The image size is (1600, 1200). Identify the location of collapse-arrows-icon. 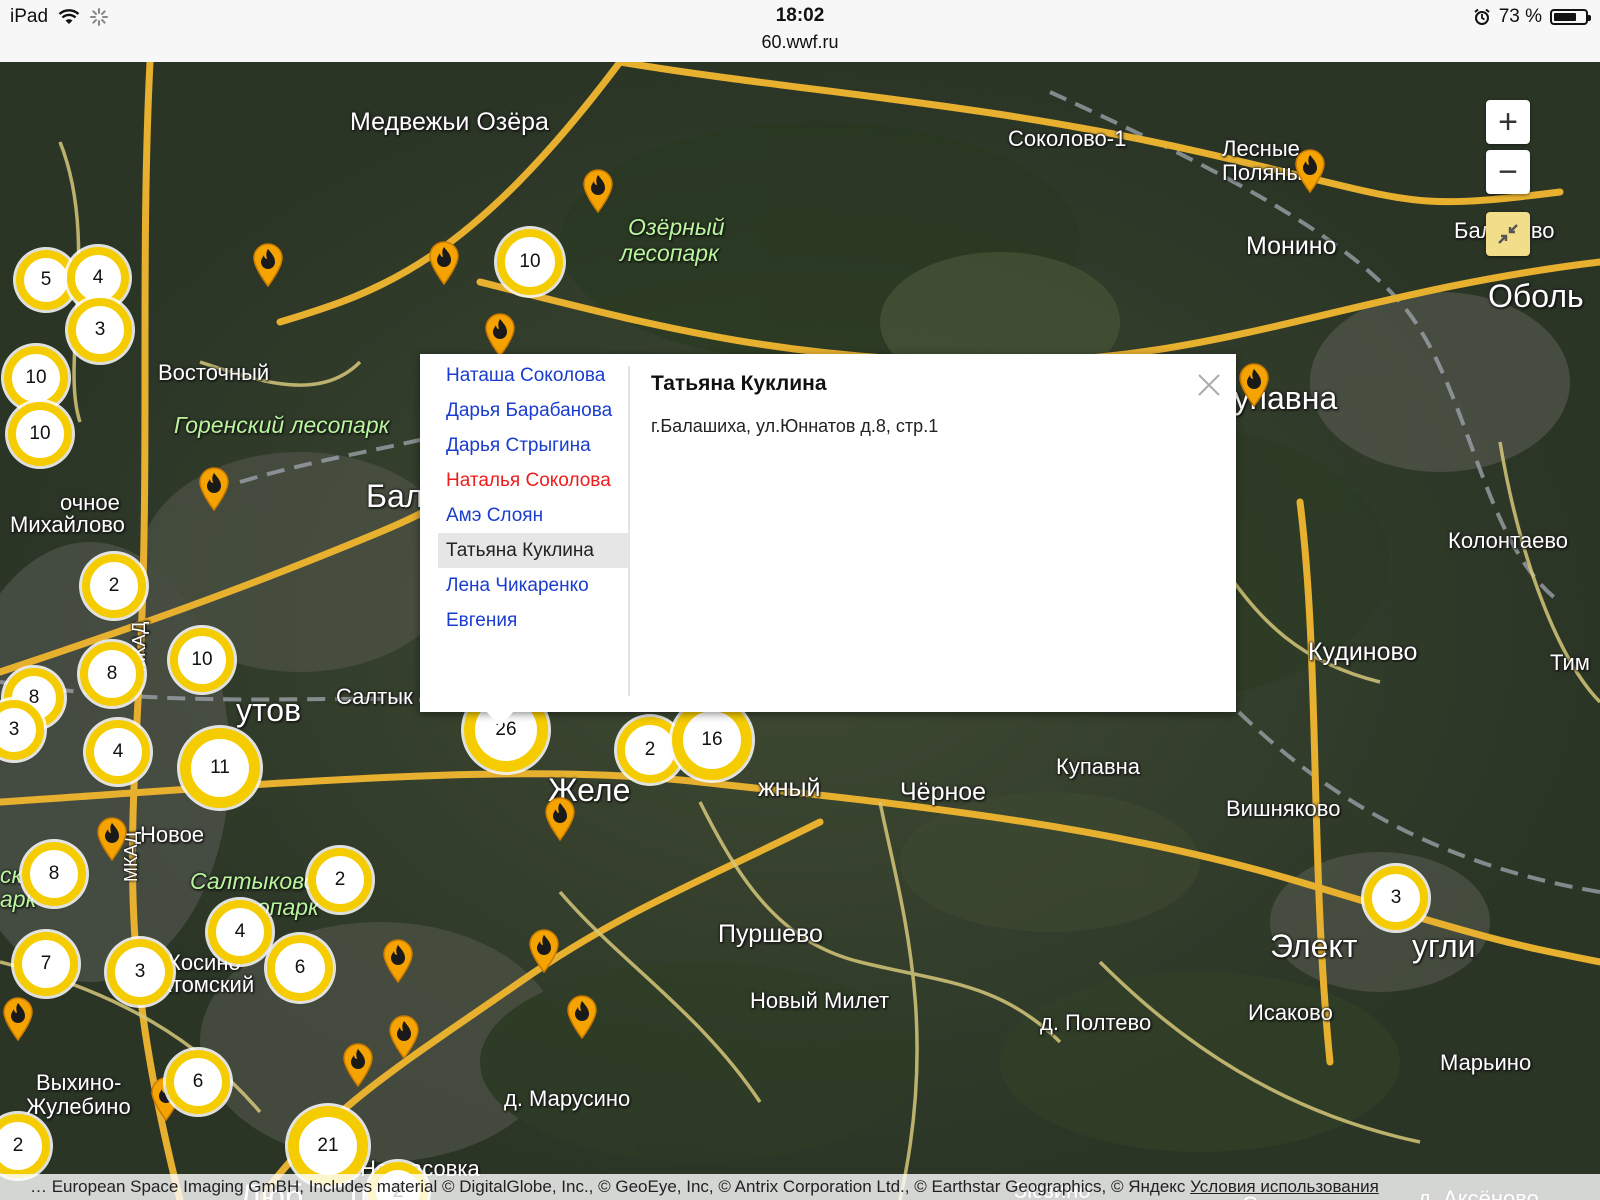
(1508, 234).